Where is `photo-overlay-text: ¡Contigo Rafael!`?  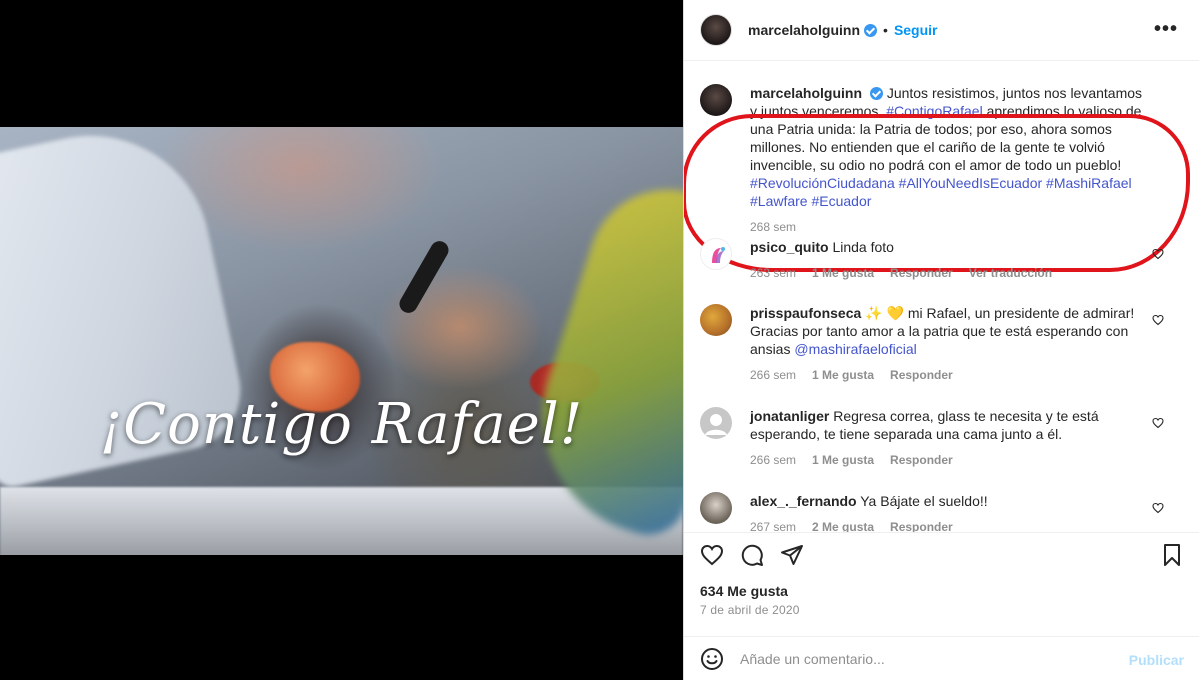
photo-overlay-text: ¡Contigo Rafael! is located at coordinates (341, 424).